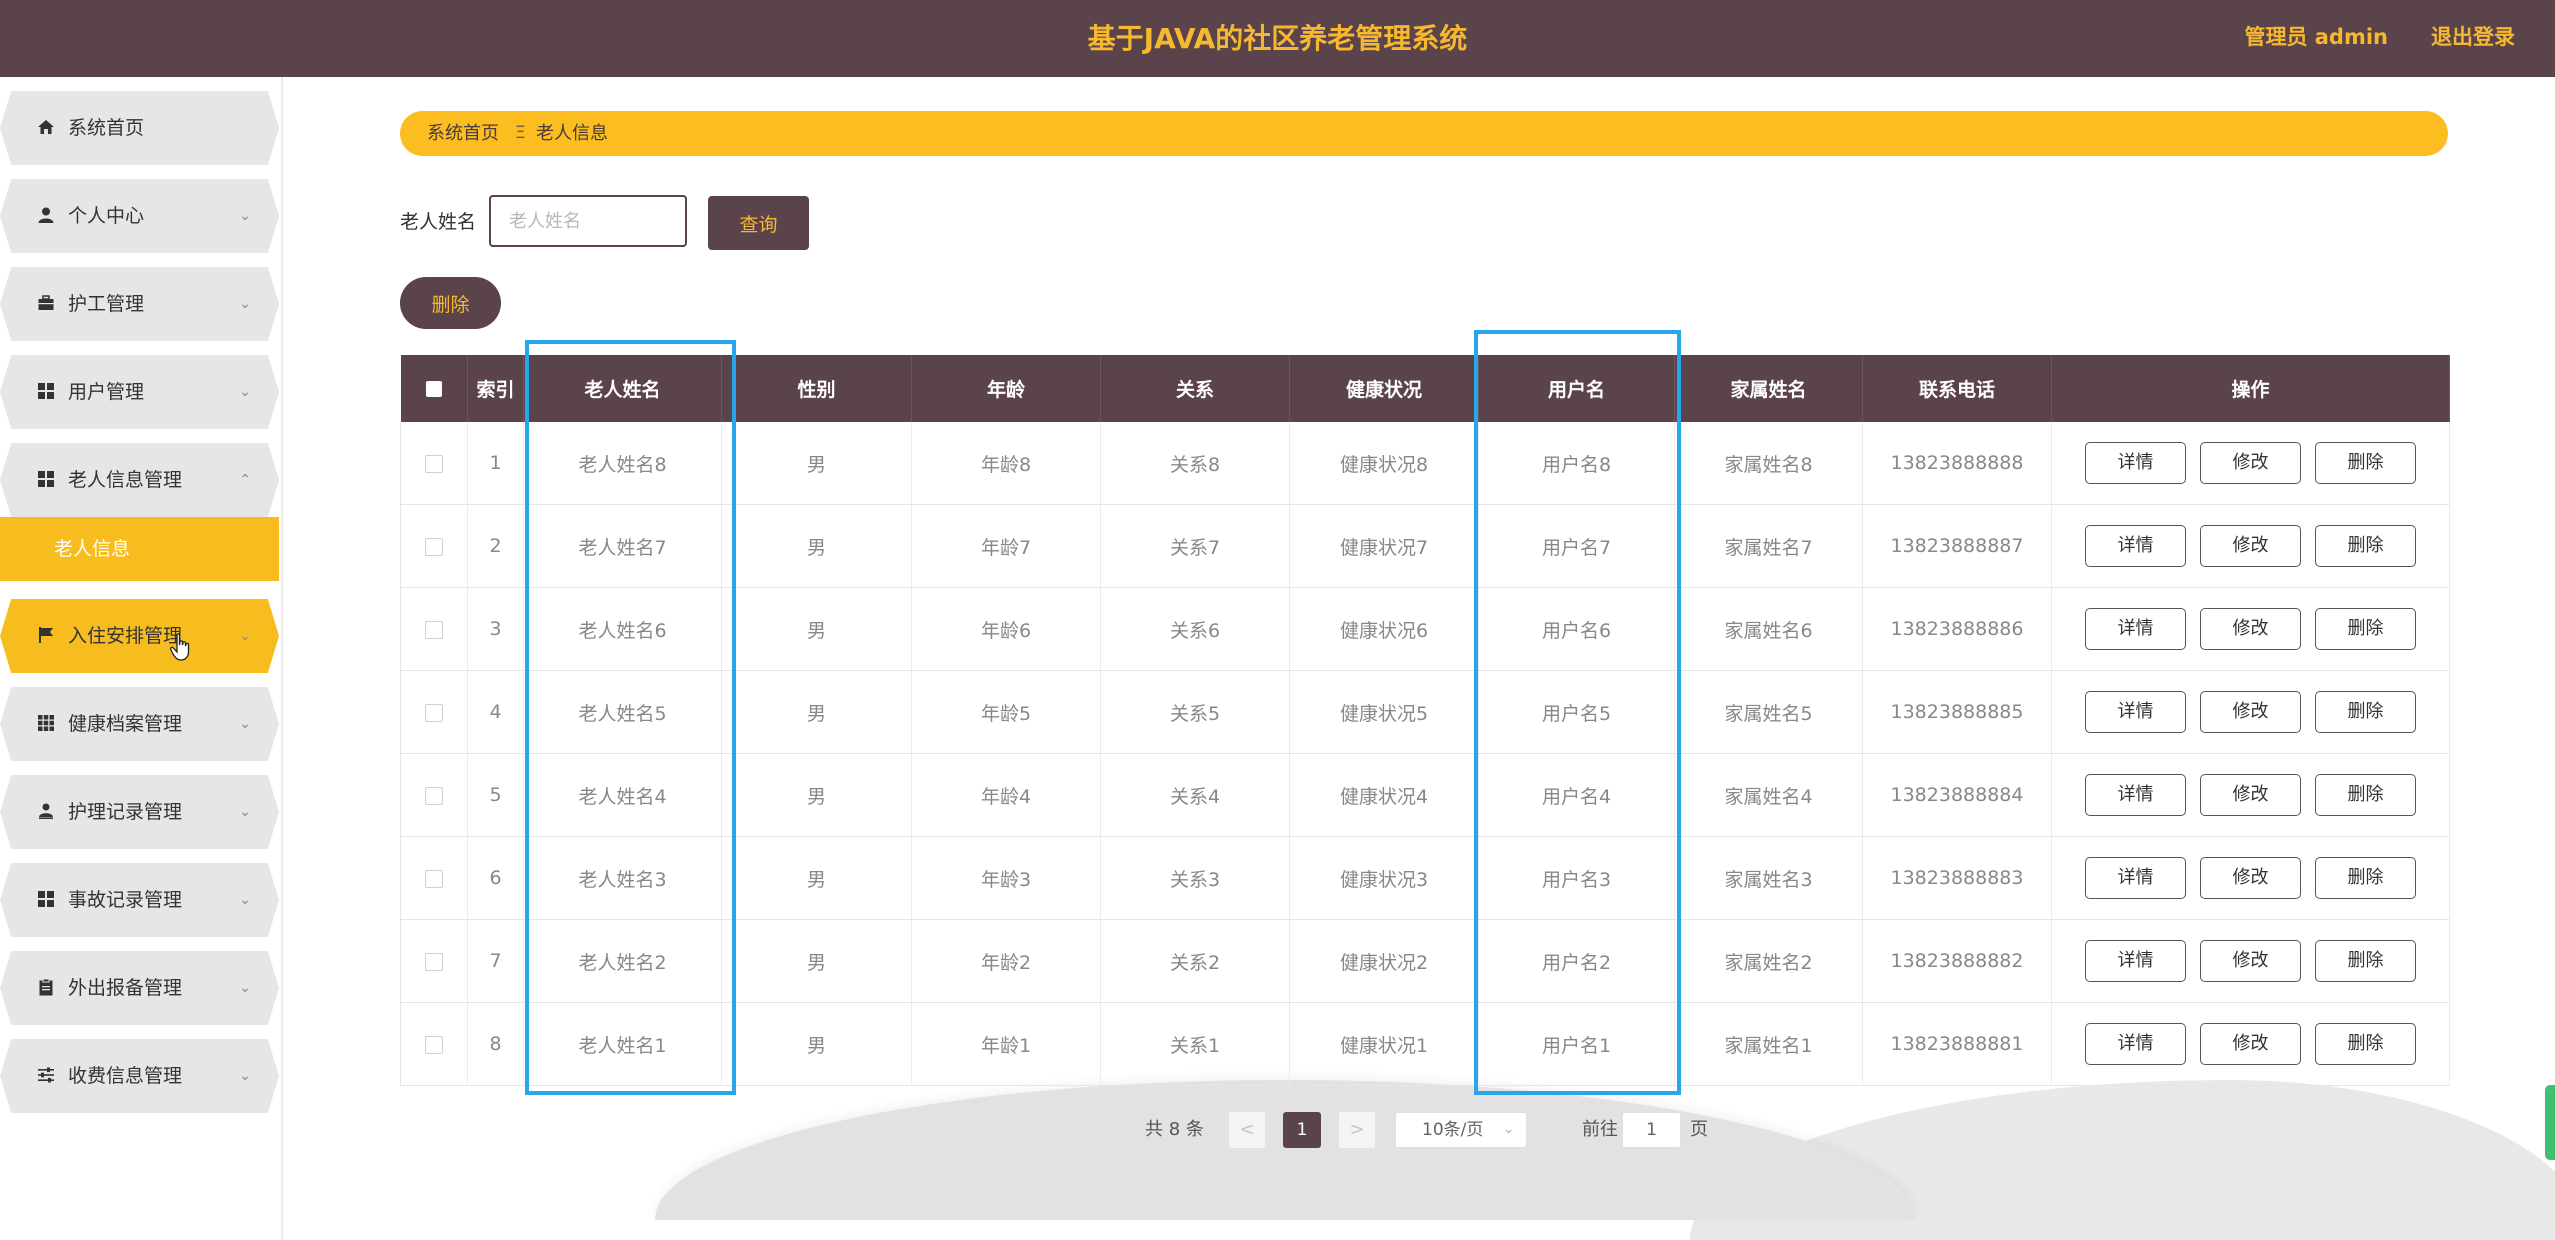 The width and height of the screenshot is (2555, 1240). Describe the element at coordinates (572, 133) in the screenshot. I see `breadcrumb-current: 老人信息` at that location.